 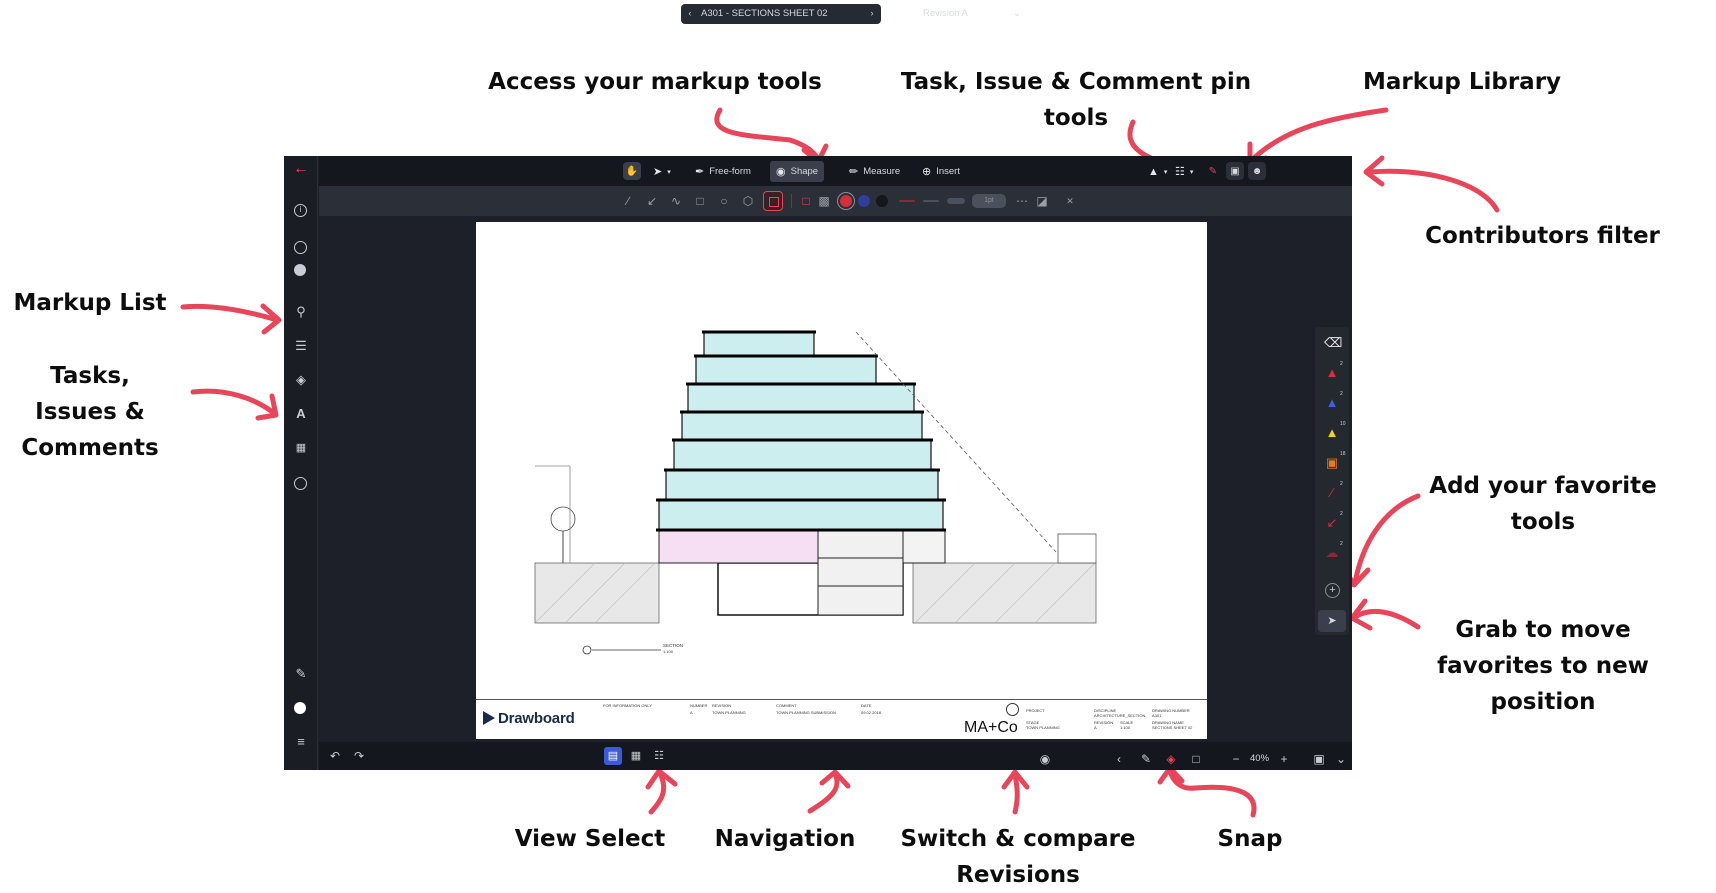 I want to click on revision-header: REVISION, so click(x=722, y=705).